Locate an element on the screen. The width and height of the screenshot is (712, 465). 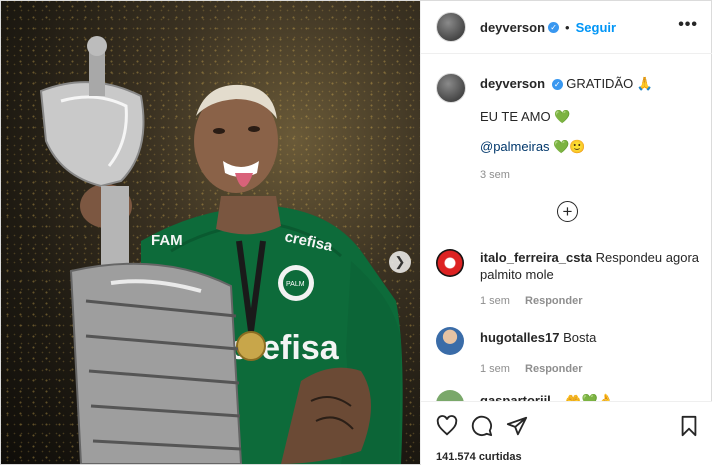
caption-avatar is located at coordinates (451, 88).